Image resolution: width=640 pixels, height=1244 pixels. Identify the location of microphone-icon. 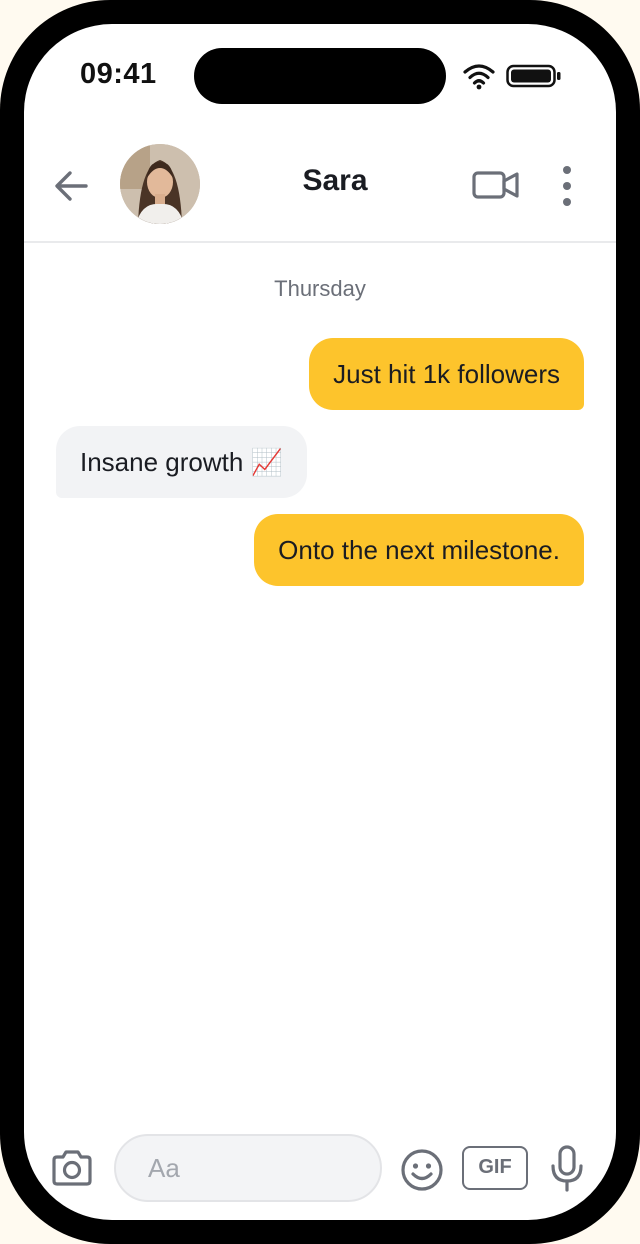
(567, 1168).